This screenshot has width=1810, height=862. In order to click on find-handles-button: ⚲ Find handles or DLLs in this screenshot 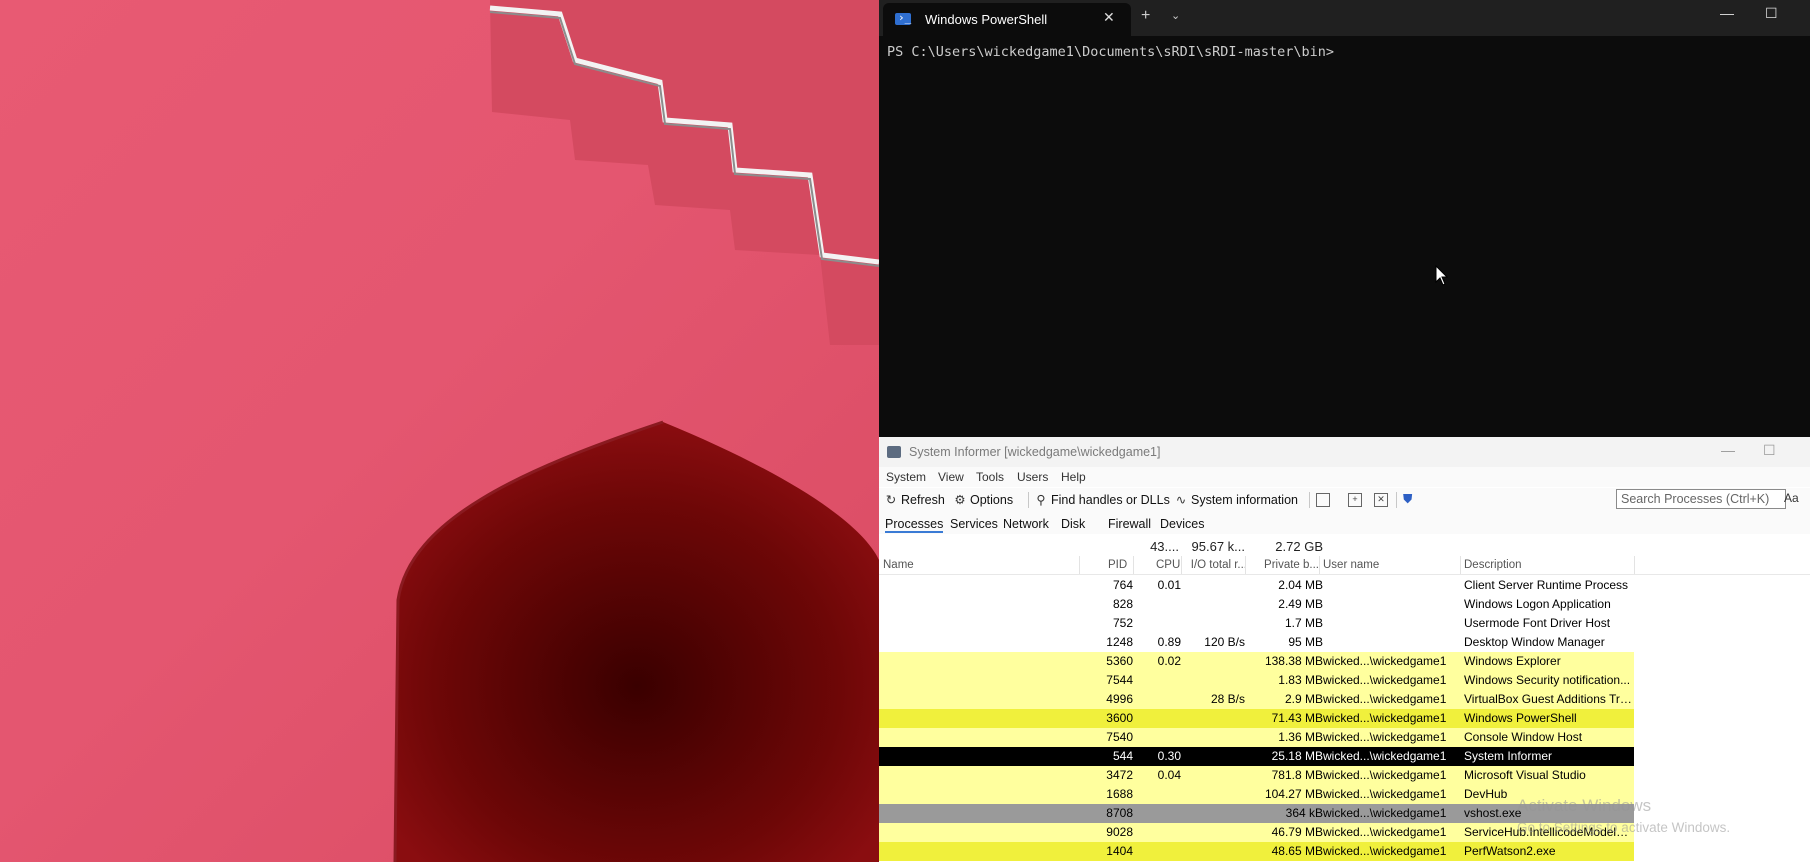, I will do `click(1102, 499)`.